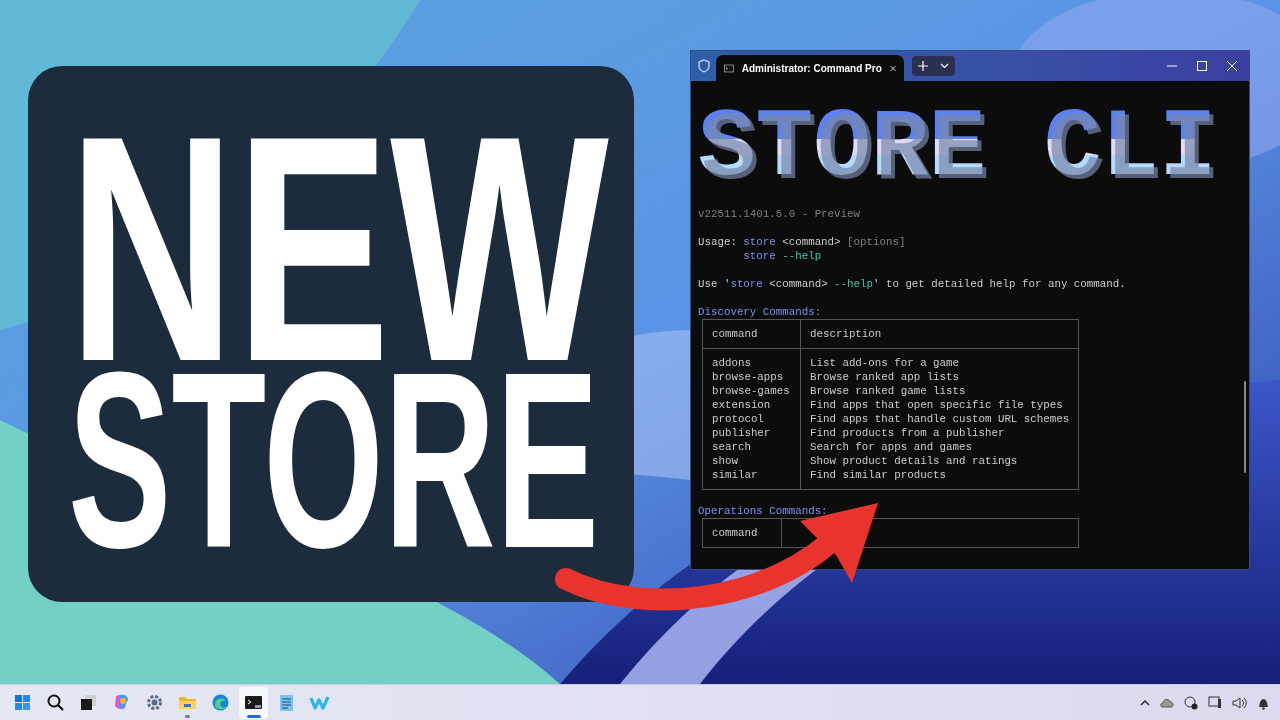  What do you see at coordinates (888, 391) in the screenshot?
I see `table-cell: Browse ranked game lists` at bounding box center [888, 391].